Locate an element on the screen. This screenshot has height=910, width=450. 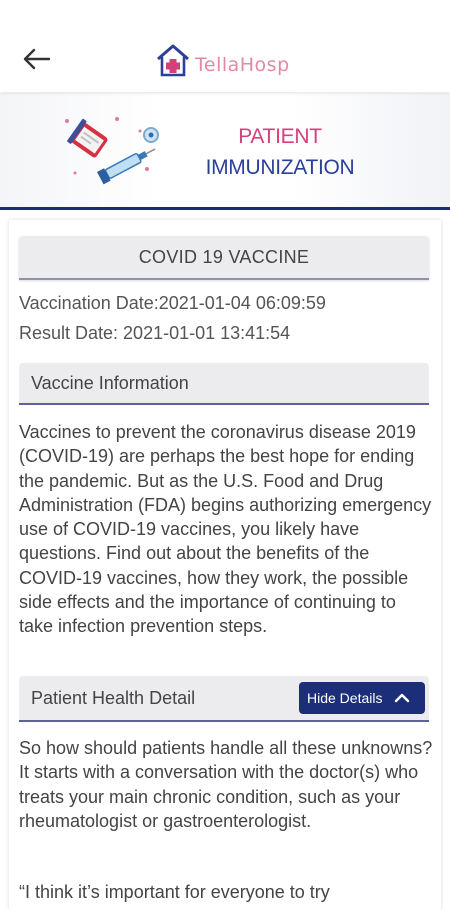
hide-details-label: Hide Details is located at coordinates (345, 698).